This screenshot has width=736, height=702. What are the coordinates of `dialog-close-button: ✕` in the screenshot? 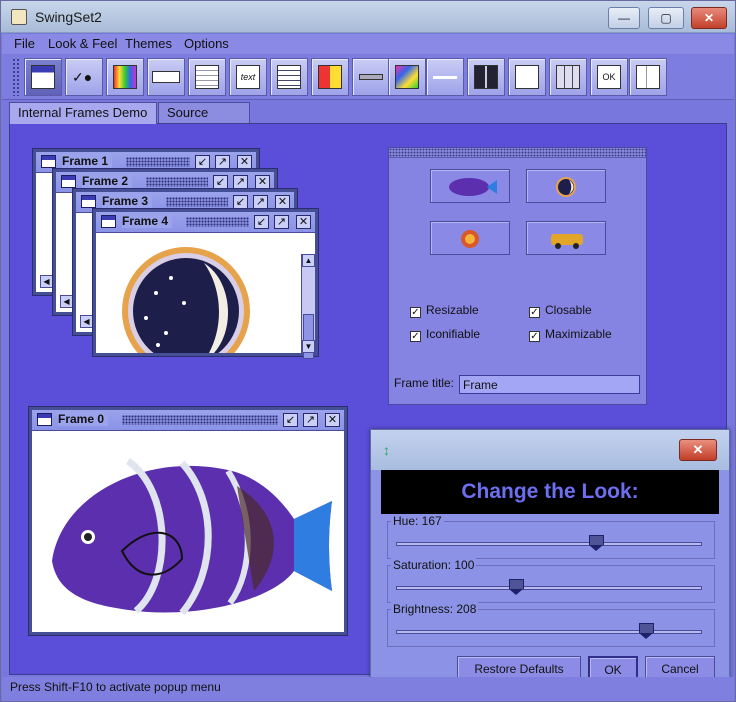 It's located at (698, 450).